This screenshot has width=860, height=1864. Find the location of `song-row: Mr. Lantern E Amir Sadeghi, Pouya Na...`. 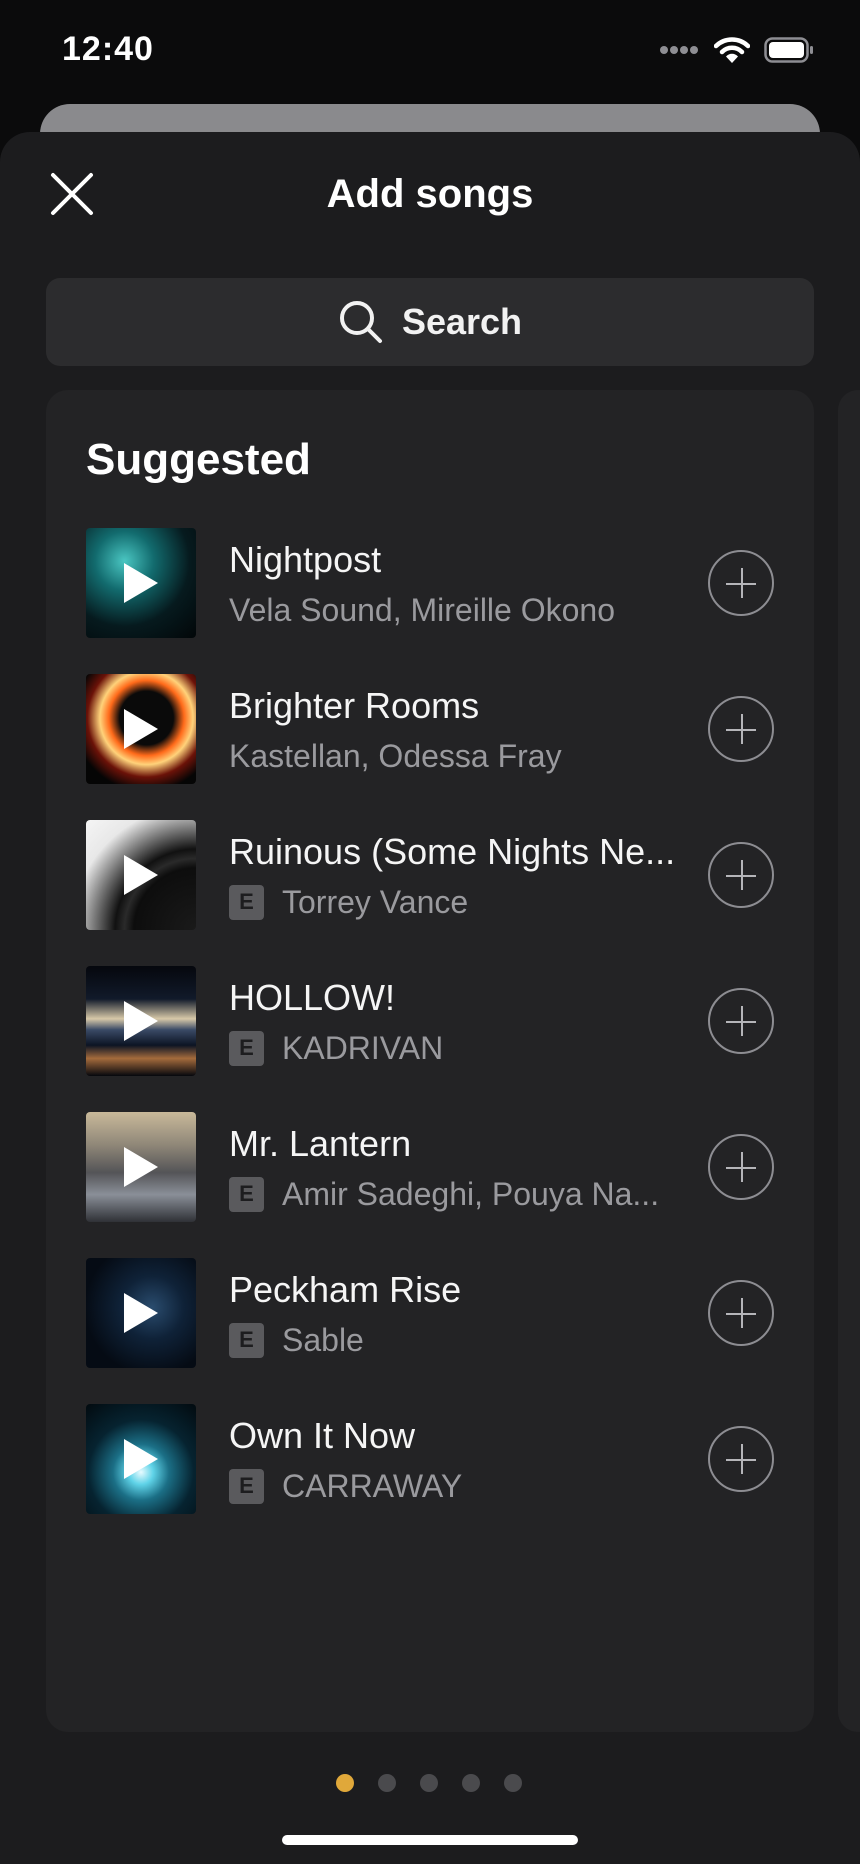

song-row: Mr. Lantern E Amir Sadeghi, Pouya Na... is located at coordinates (430, 1167).